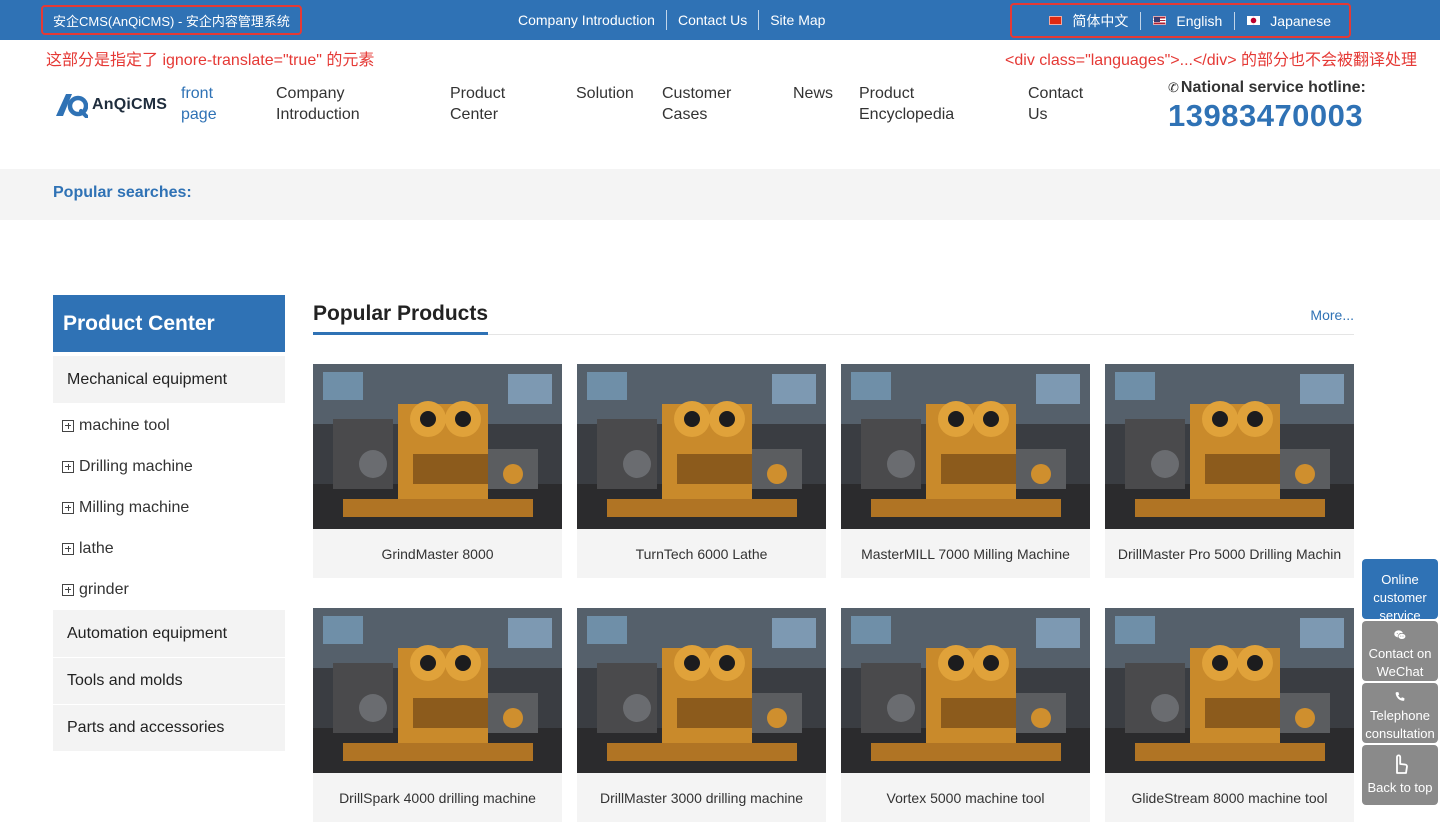  I want to click on nav-product-encyclopedia: Product Encyclopedia, so click(914, 104).